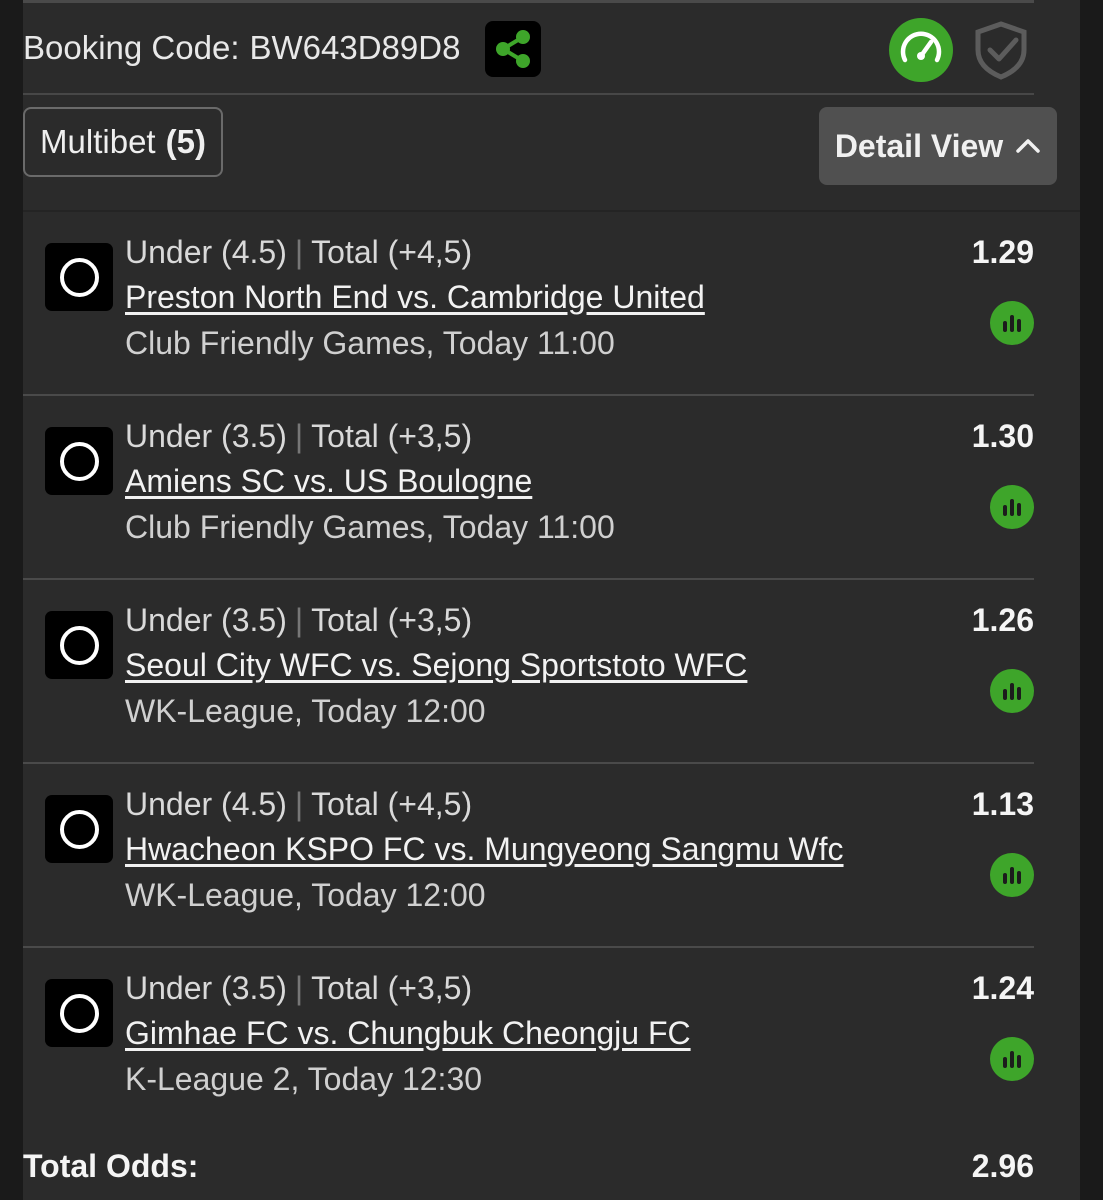 The image size is (1103, 1200). Describe the element at coordinates (1002, 620) in the screenshot. I see `bet-odds: 1.26` at that location.